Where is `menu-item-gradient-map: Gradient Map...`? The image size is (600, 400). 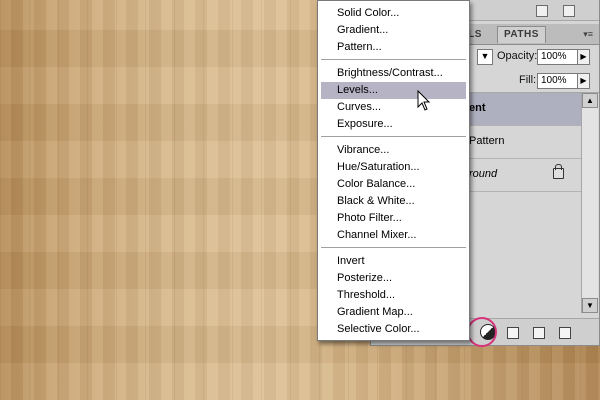 menu-item-gradient-map: Gradient Map... is located at coordinates (393, 312).